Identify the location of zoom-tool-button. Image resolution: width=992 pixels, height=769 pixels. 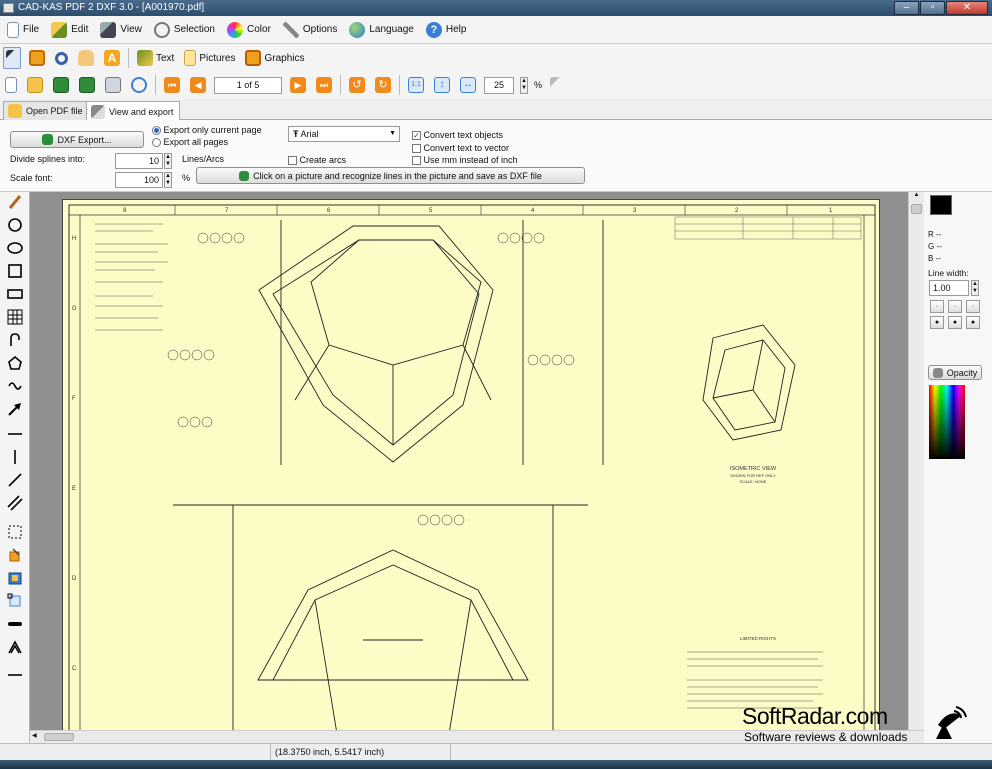
(61, 58).